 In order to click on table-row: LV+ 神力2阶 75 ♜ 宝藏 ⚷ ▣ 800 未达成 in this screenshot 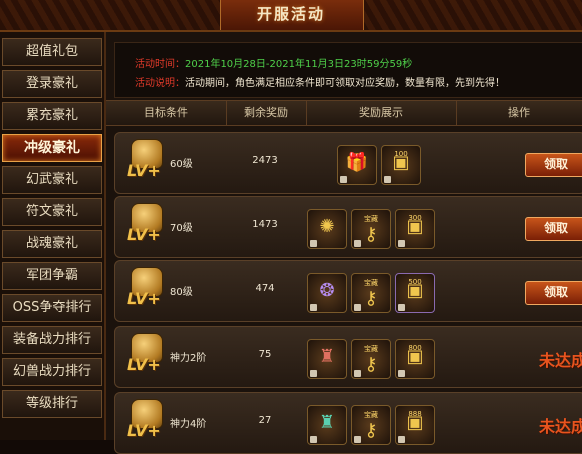, I will do `click(348, 357)`.